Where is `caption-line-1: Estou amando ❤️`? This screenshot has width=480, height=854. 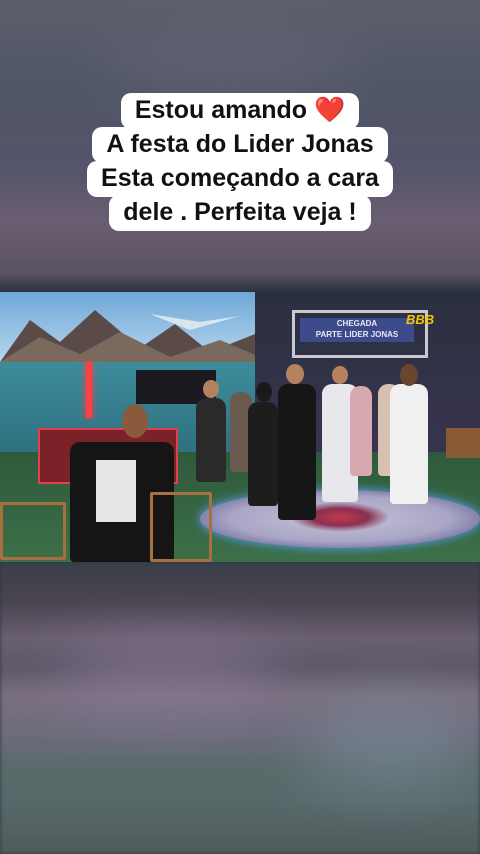
caption-line-1: Estou amando ❤️ is located at coordinates (240, 111).